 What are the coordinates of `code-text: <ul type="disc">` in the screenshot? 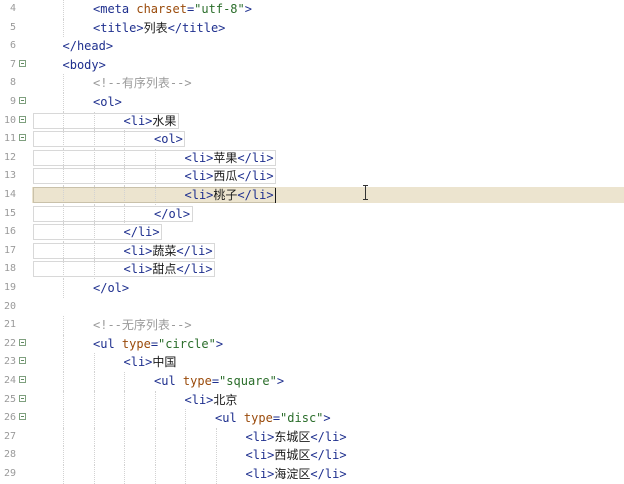 It's located at (273, 418).